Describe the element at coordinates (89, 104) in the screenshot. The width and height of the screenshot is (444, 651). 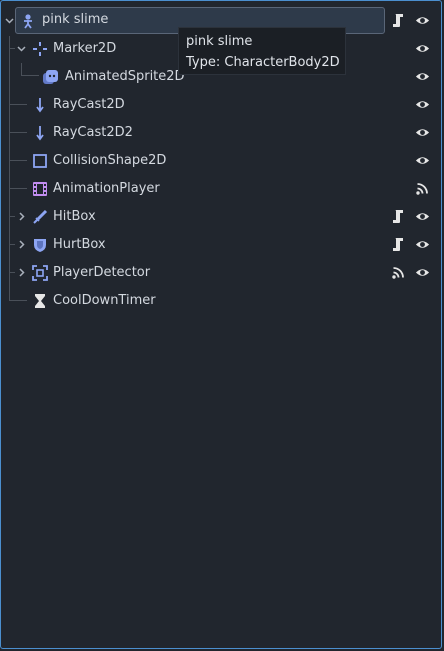
I see `node-label: RayCast2D` at that location.